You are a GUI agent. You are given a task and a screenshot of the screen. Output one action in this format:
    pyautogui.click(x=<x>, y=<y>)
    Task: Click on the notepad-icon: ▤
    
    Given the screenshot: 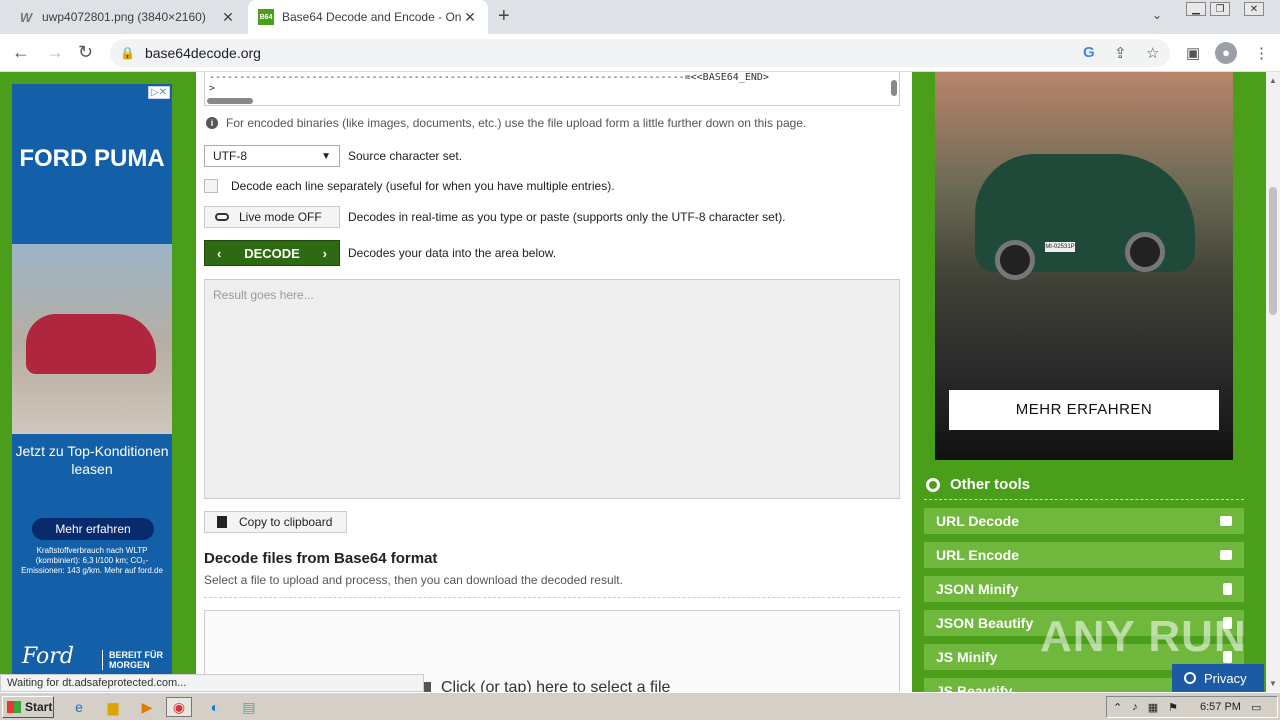 What is the action you would take?
    pyautogui.click(x=249, y=707)
    